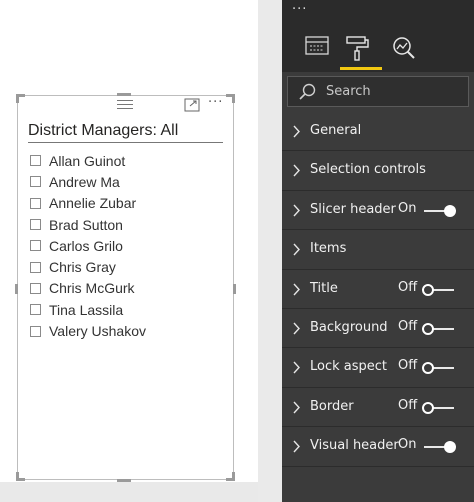 The height and width of the screenshot is (502, 474). What do you see at coordinates (391, 91) in the screenshot?
I see `search-input` at bounding box center [391, 91].